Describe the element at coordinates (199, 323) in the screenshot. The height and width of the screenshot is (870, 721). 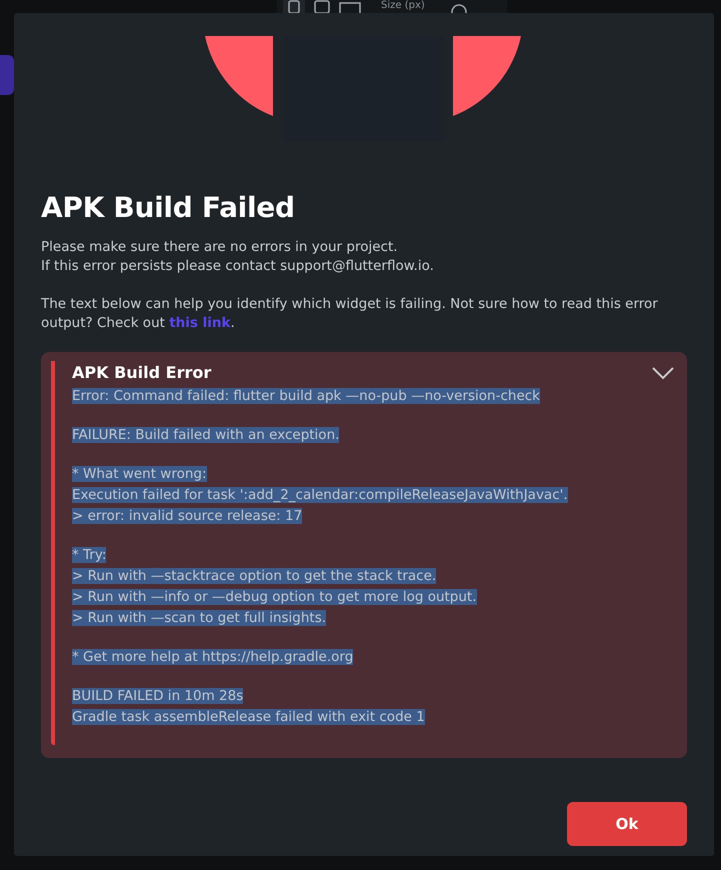
I see `help-link: this link` at that location.